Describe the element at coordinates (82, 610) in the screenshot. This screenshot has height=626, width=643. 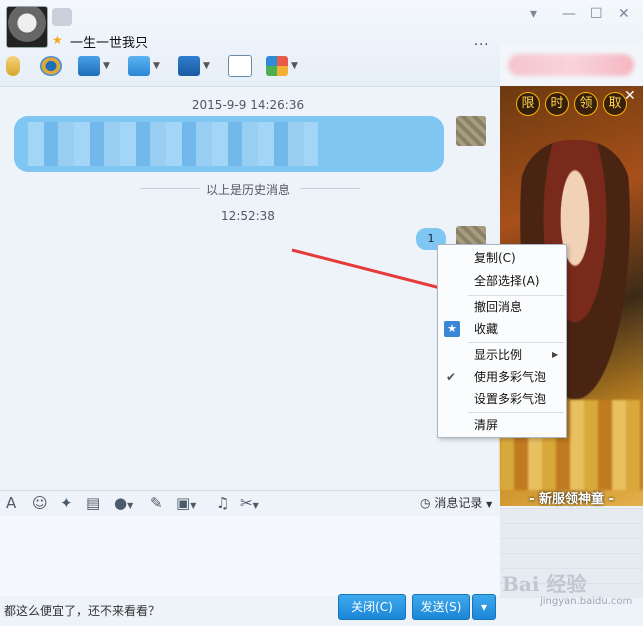
I see `ad-text-link: 都这么便宜了，还不来看看？` at that location.